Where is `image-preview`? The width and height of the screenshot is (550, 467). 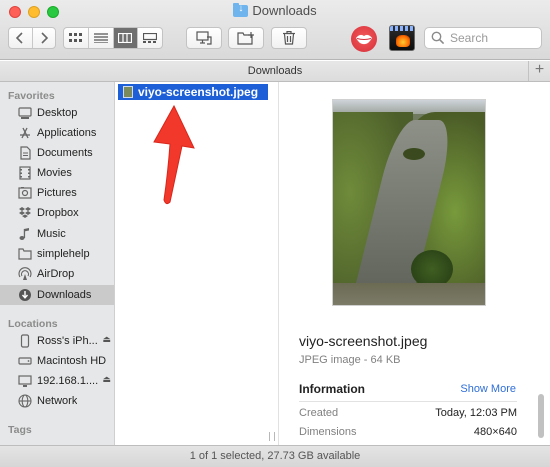
image-preview is located at coordinates (409, 202).